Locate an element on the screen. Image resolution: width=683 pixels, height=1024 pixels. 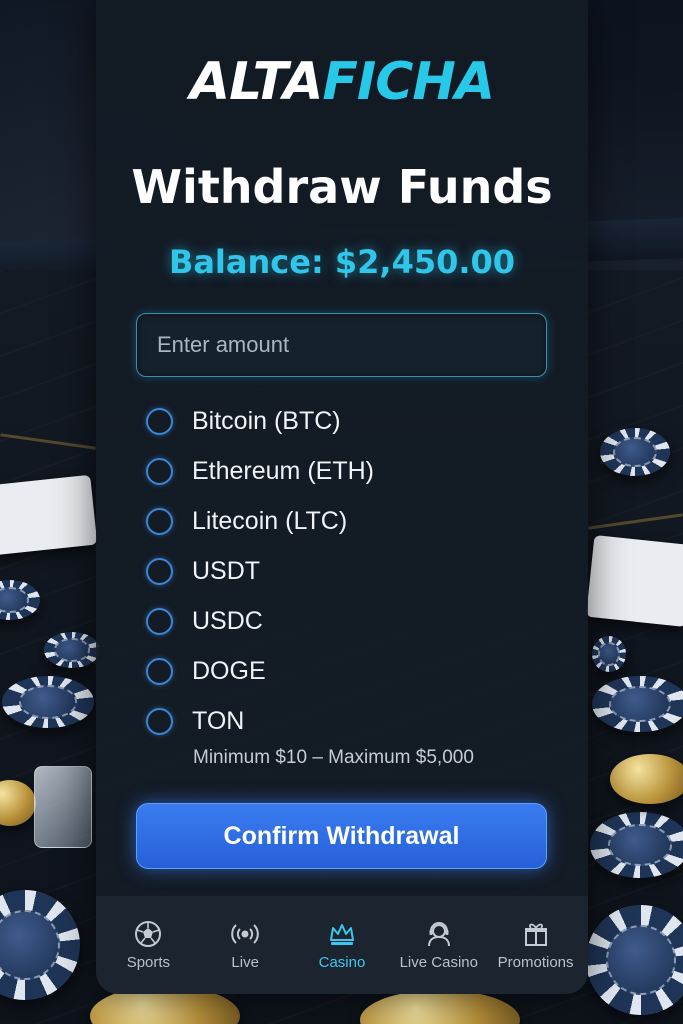
nav-label: Sports is located at coordinates (148, 962).